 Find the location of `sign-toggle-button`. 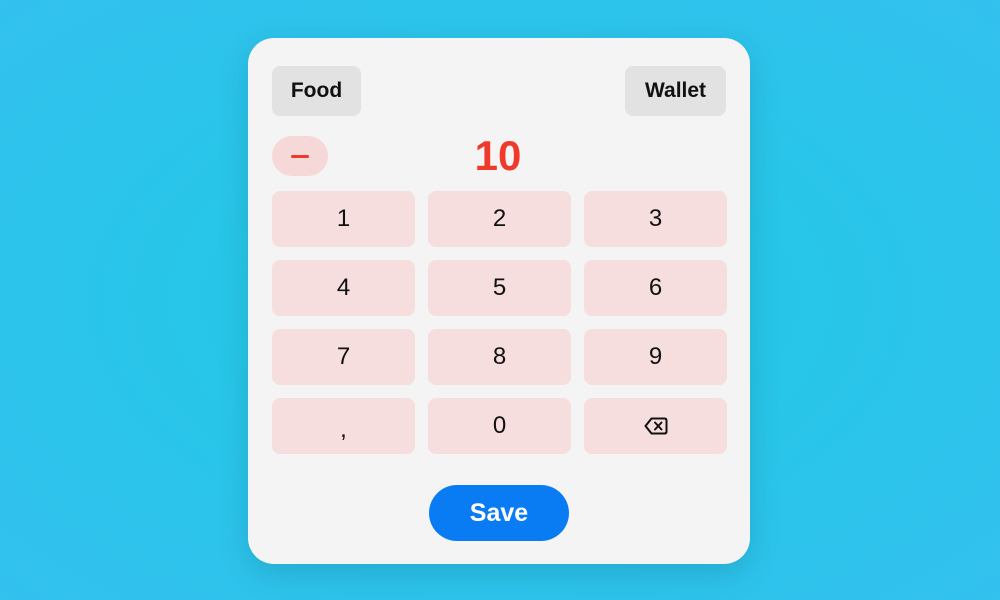

sign-toggle-button is located at coordinates (300, 156).